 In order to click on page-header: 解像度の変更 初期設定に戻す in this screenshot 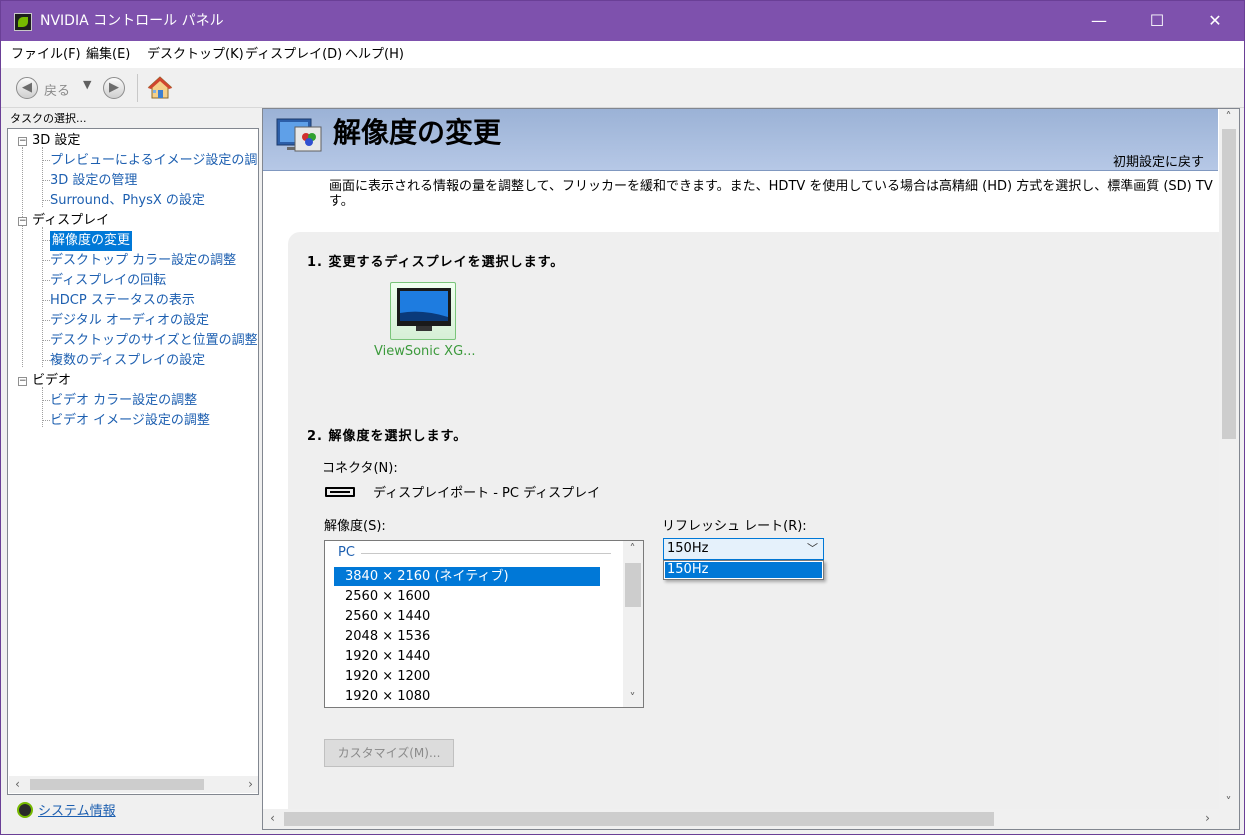, I will do `click(740, 140)`.